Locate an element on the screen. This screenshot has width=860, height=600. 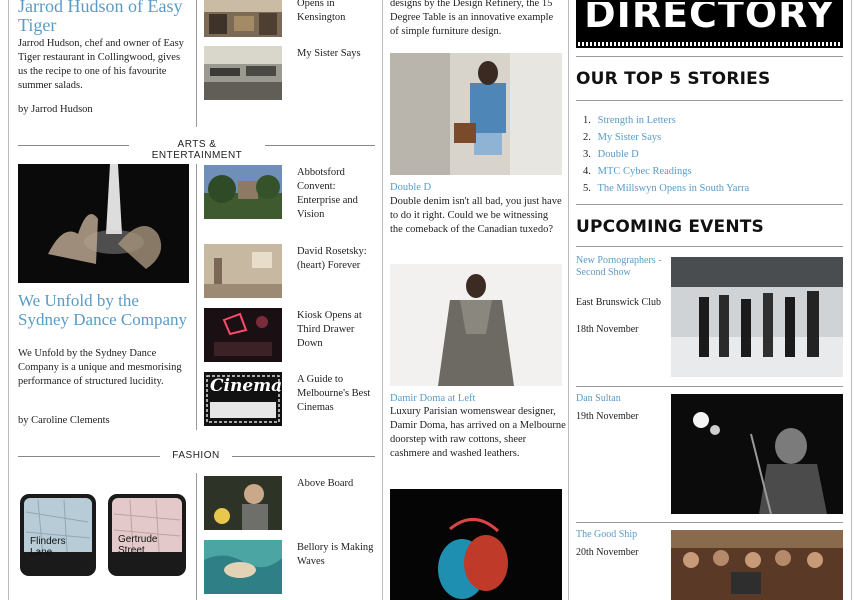
side-story-bellory: Bellory is Making Waves is located at coordinates (337, 555).